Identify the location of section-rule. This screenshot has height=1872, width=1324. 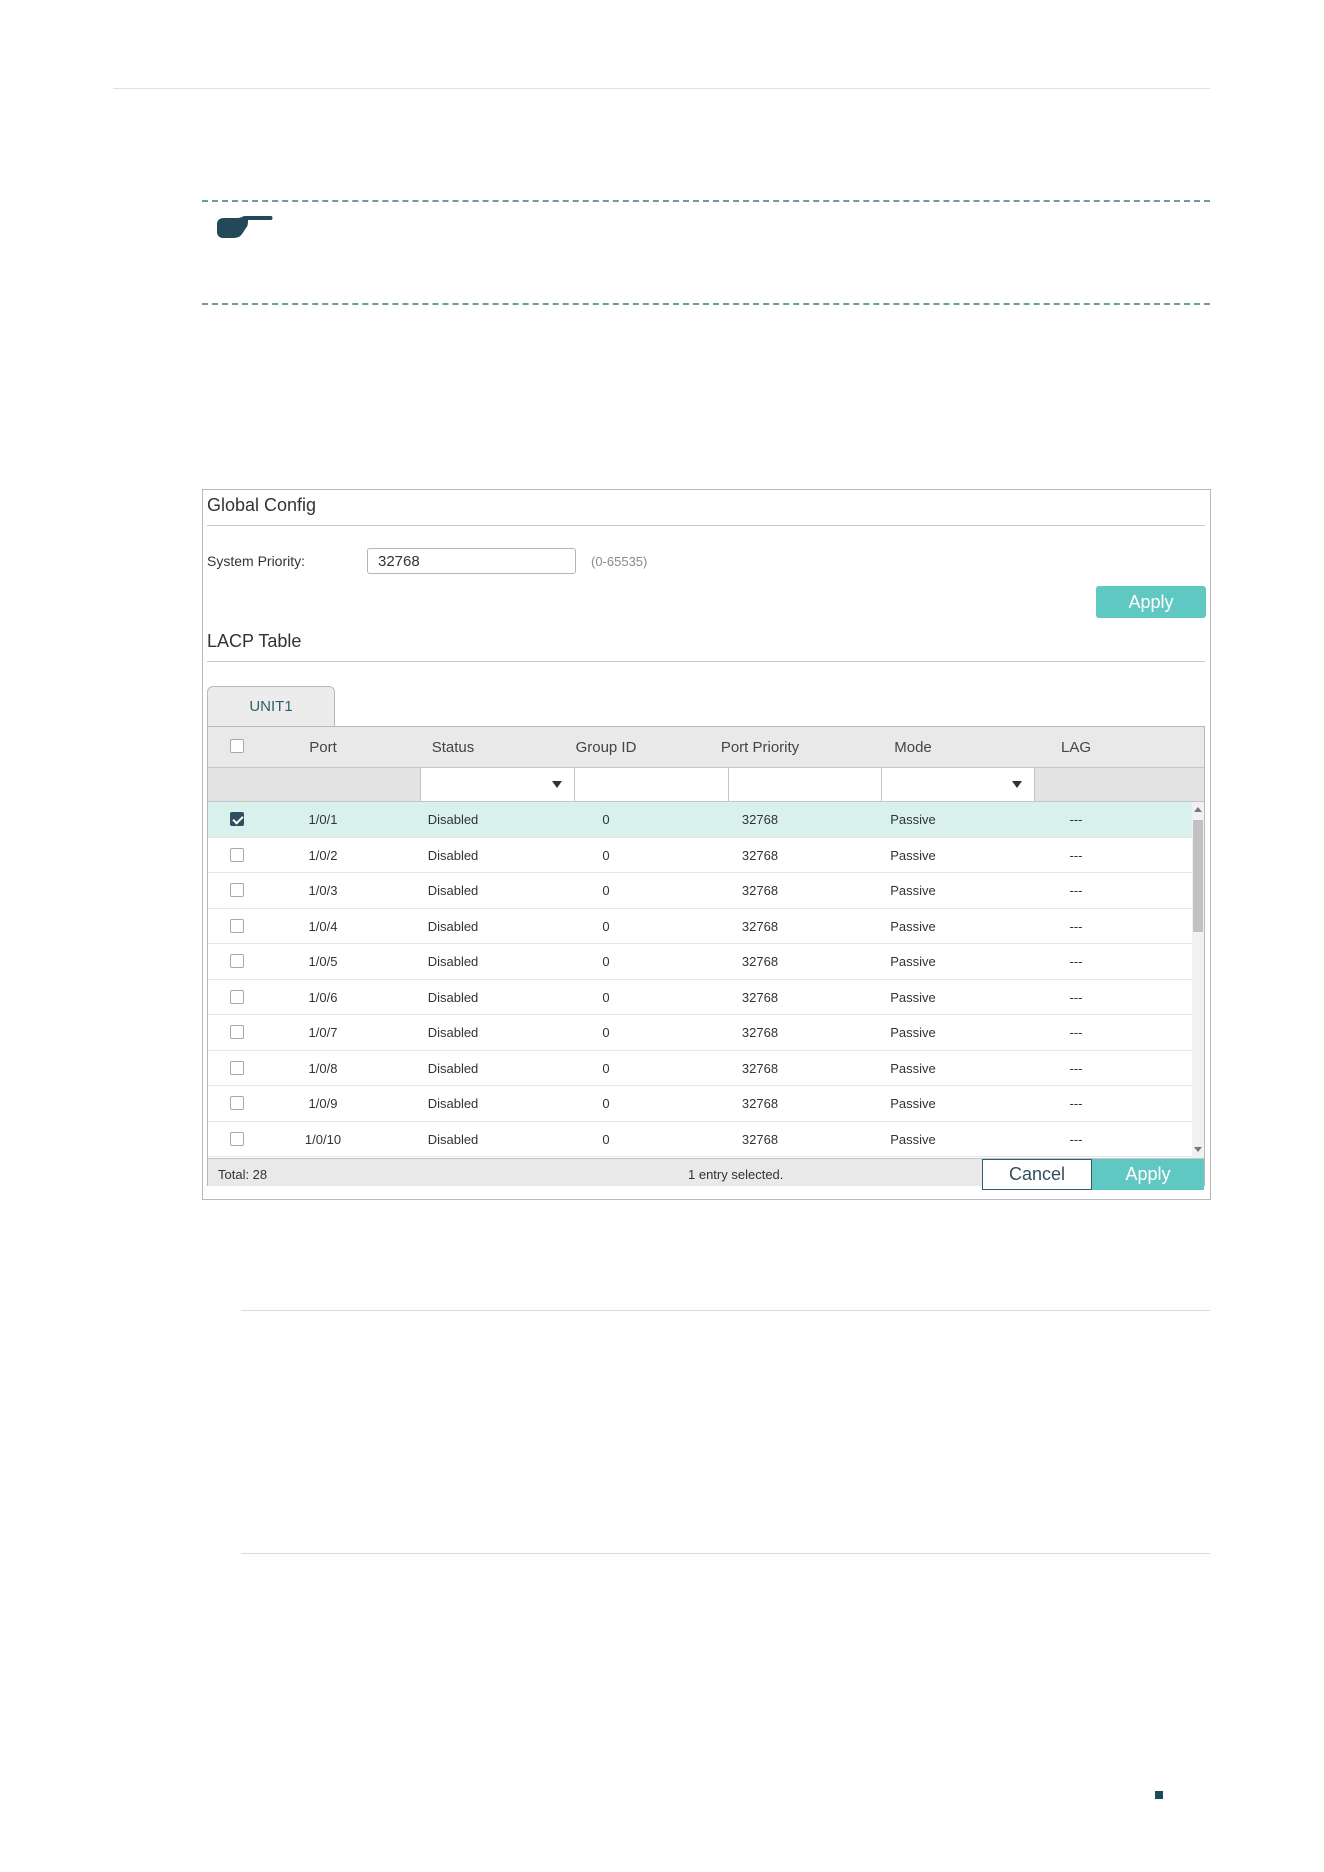
(725, 1310).